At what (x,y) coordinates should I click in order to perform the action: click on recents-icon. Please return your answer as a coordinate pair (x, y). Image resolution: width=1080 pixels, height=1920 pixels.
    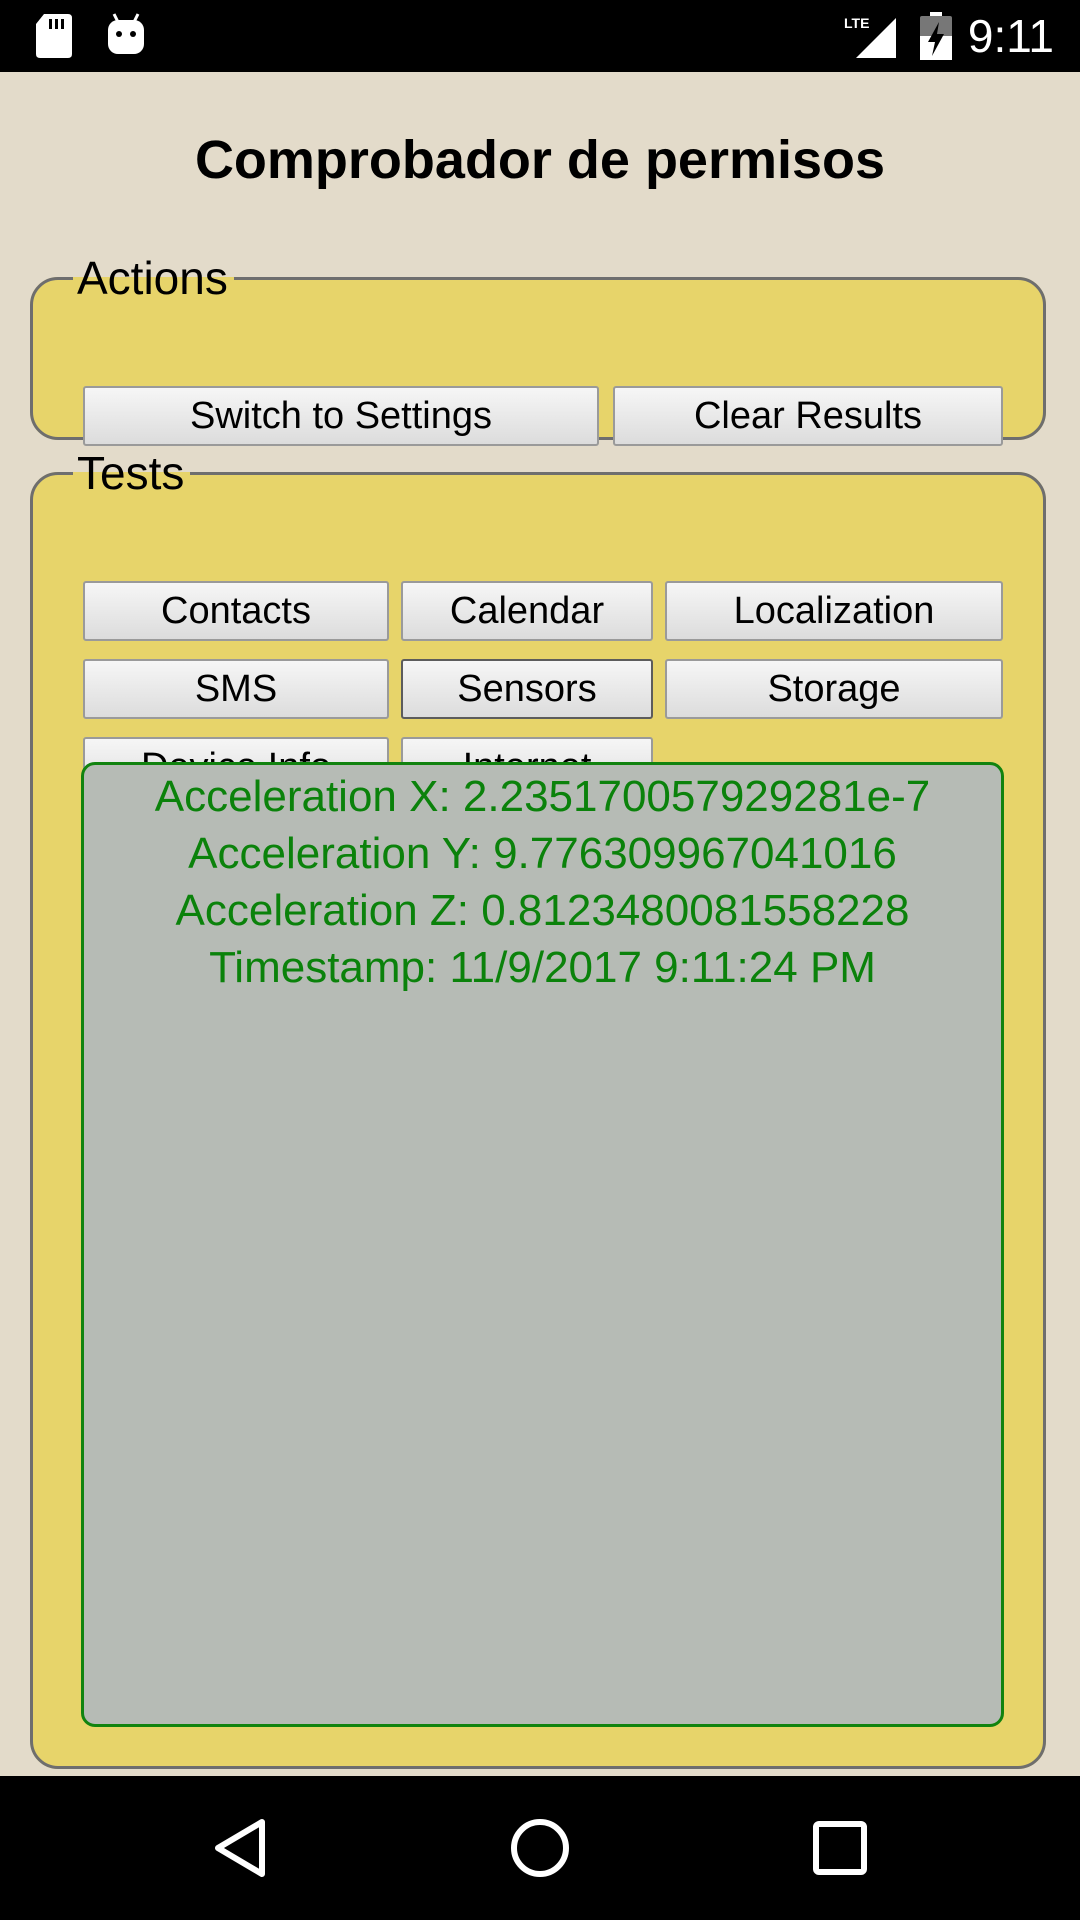
    Looking at the image, I should click on (840, 1848).